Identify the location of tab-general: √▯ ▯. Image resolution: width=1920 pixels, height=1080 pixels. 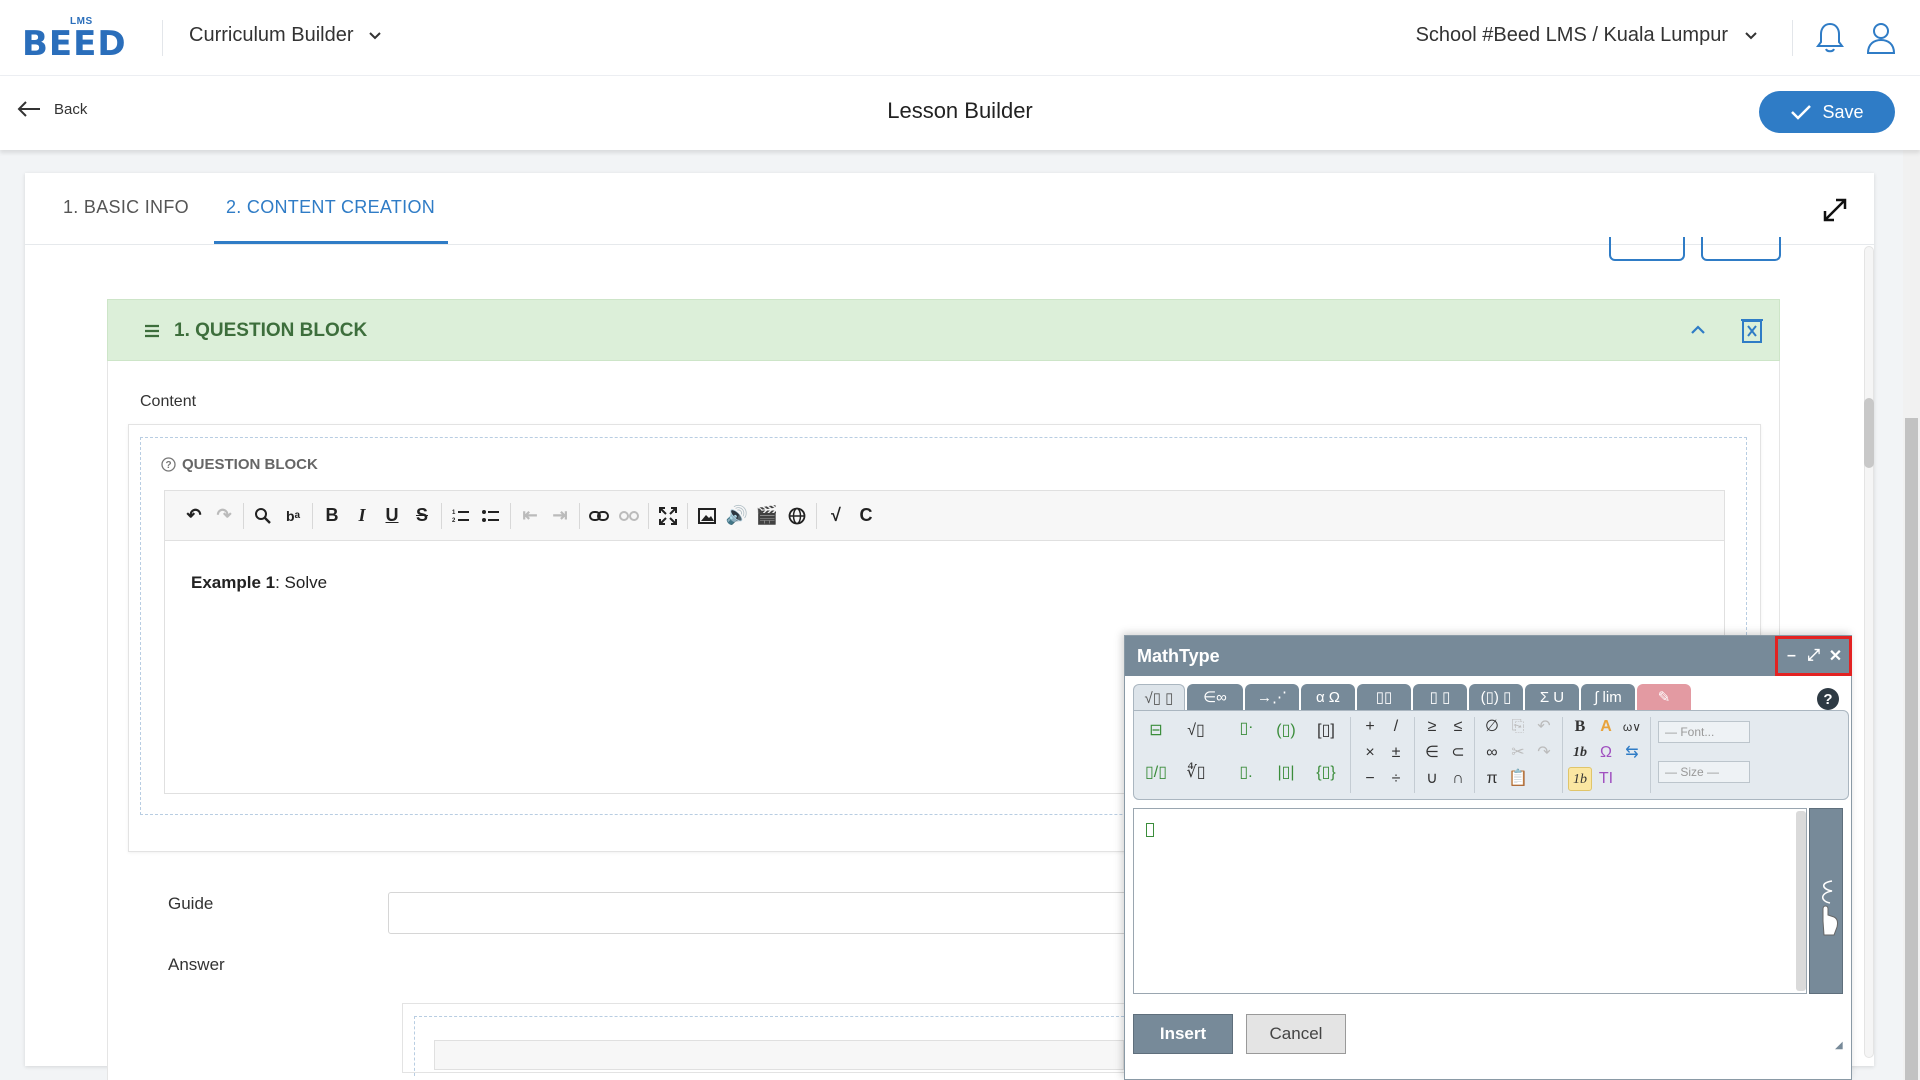
(1159, 697).